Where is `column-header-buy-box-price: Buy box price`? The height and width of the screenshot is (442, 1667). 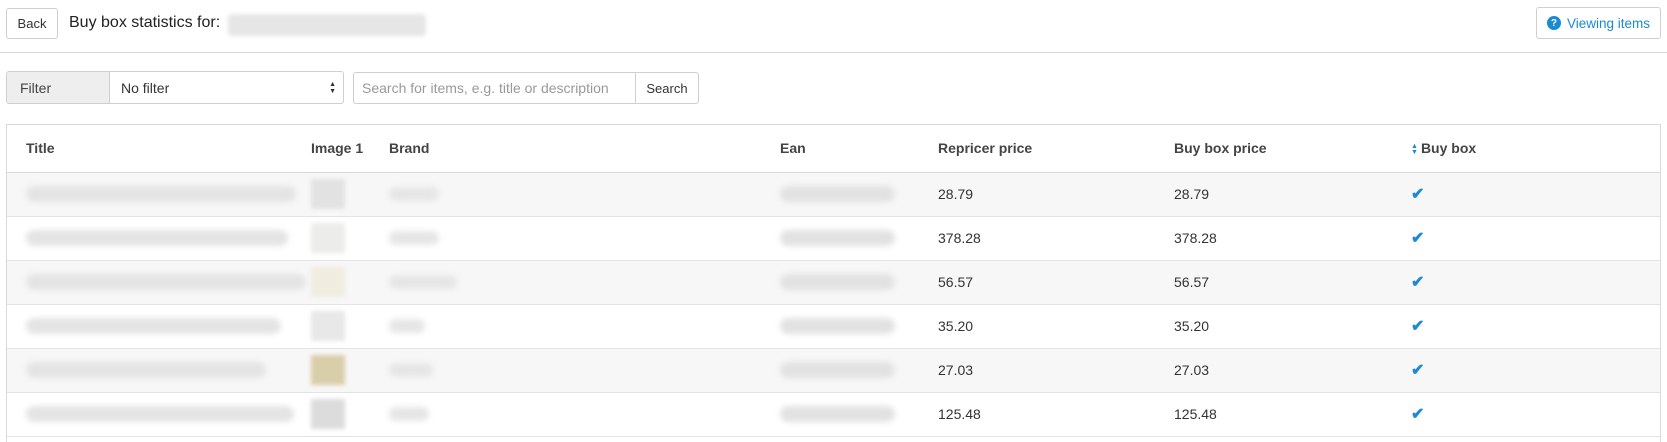 column-header-buy-box-price: Buy box price is located at coordinates (1292, 149).